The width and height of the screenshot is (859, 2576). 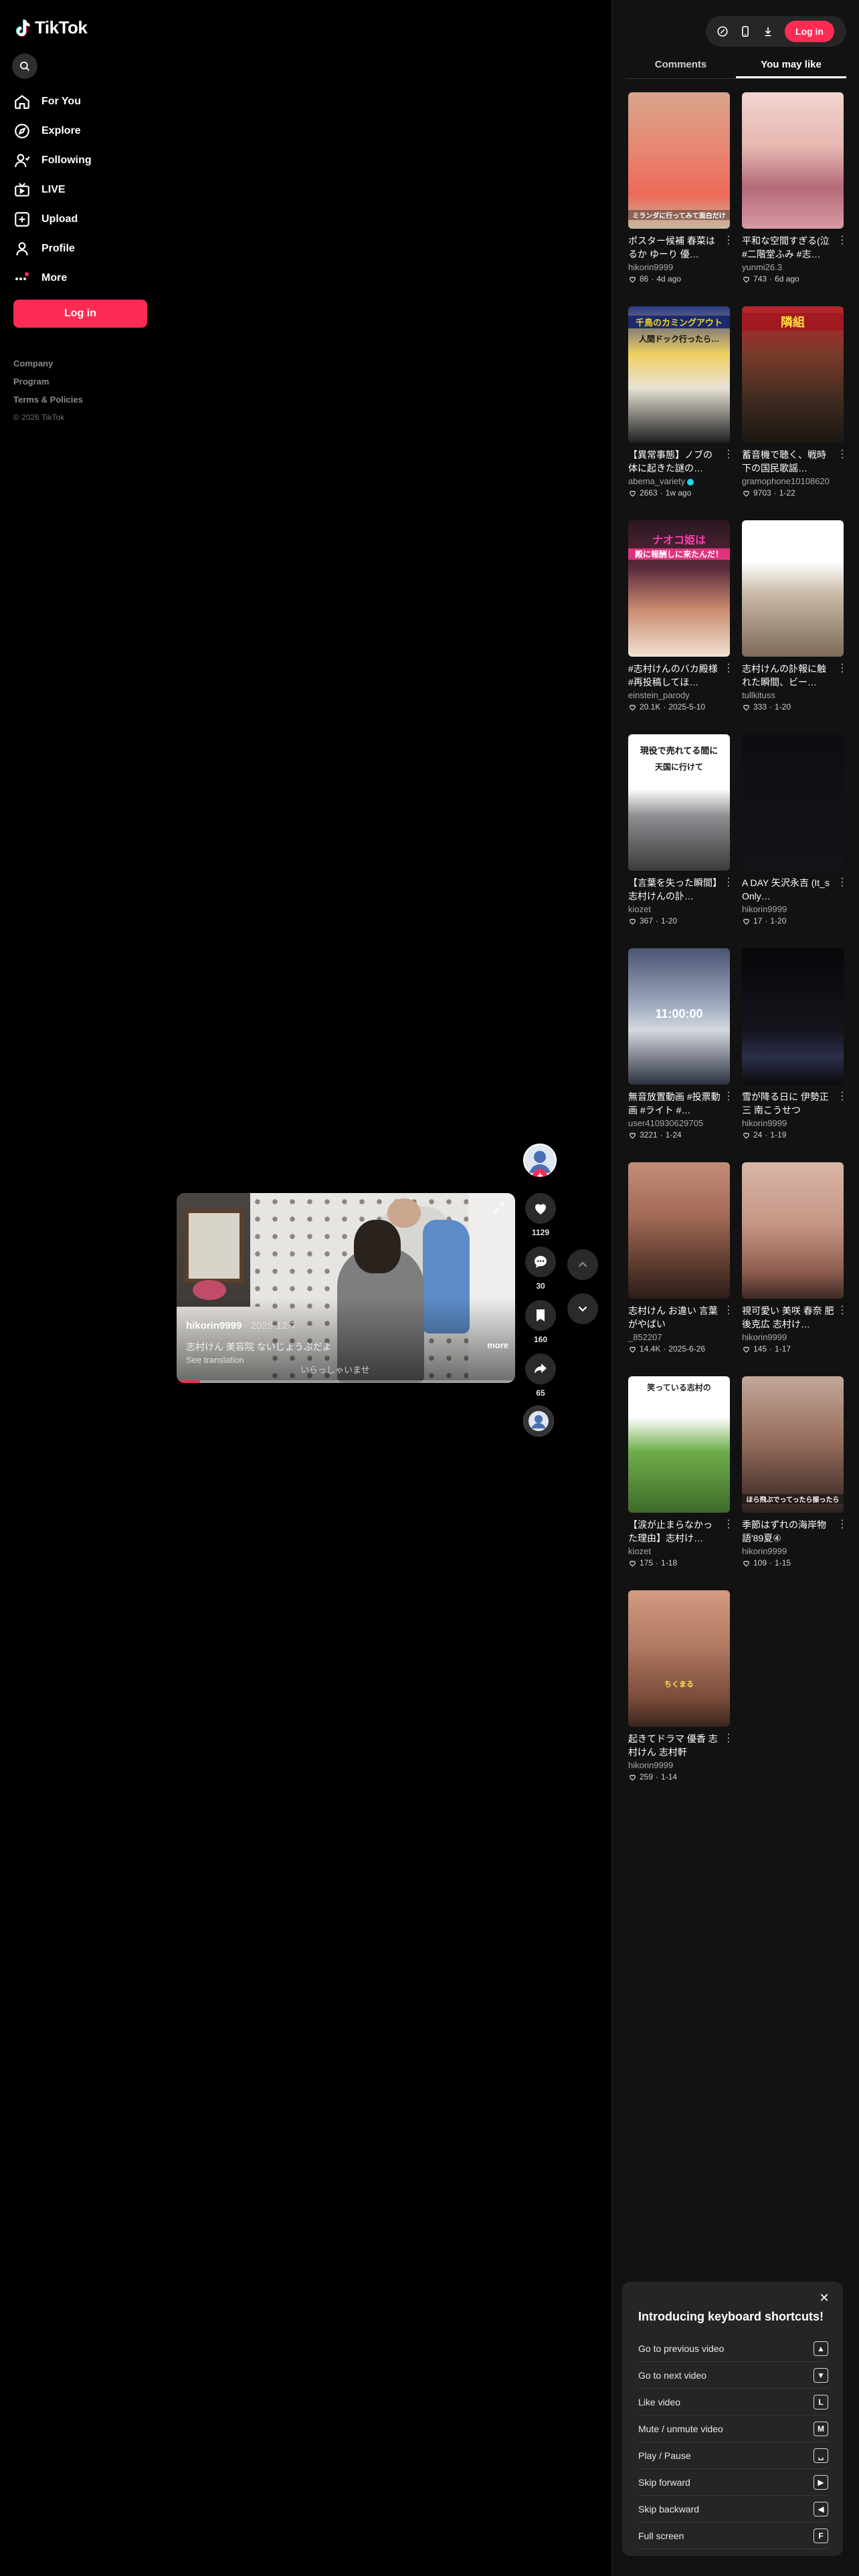 What do you see at coordinates (679, 1658) in the screenshot?
I see `video-thumbnail: ちくまる` at bounding box center [679, 1658].